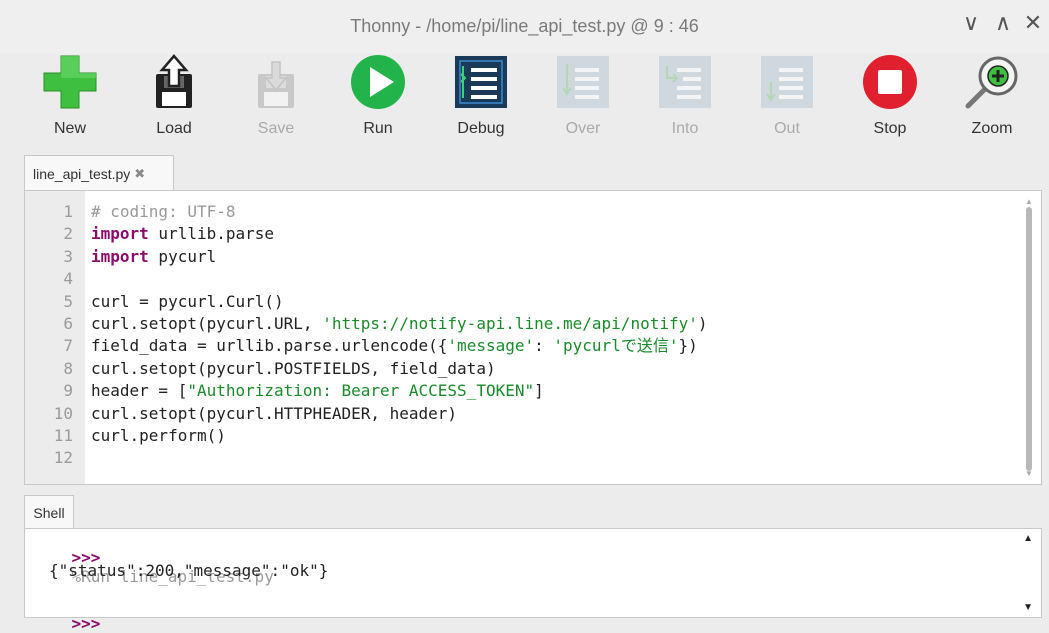  I want to click on into-label: Into, so click(685, 128).